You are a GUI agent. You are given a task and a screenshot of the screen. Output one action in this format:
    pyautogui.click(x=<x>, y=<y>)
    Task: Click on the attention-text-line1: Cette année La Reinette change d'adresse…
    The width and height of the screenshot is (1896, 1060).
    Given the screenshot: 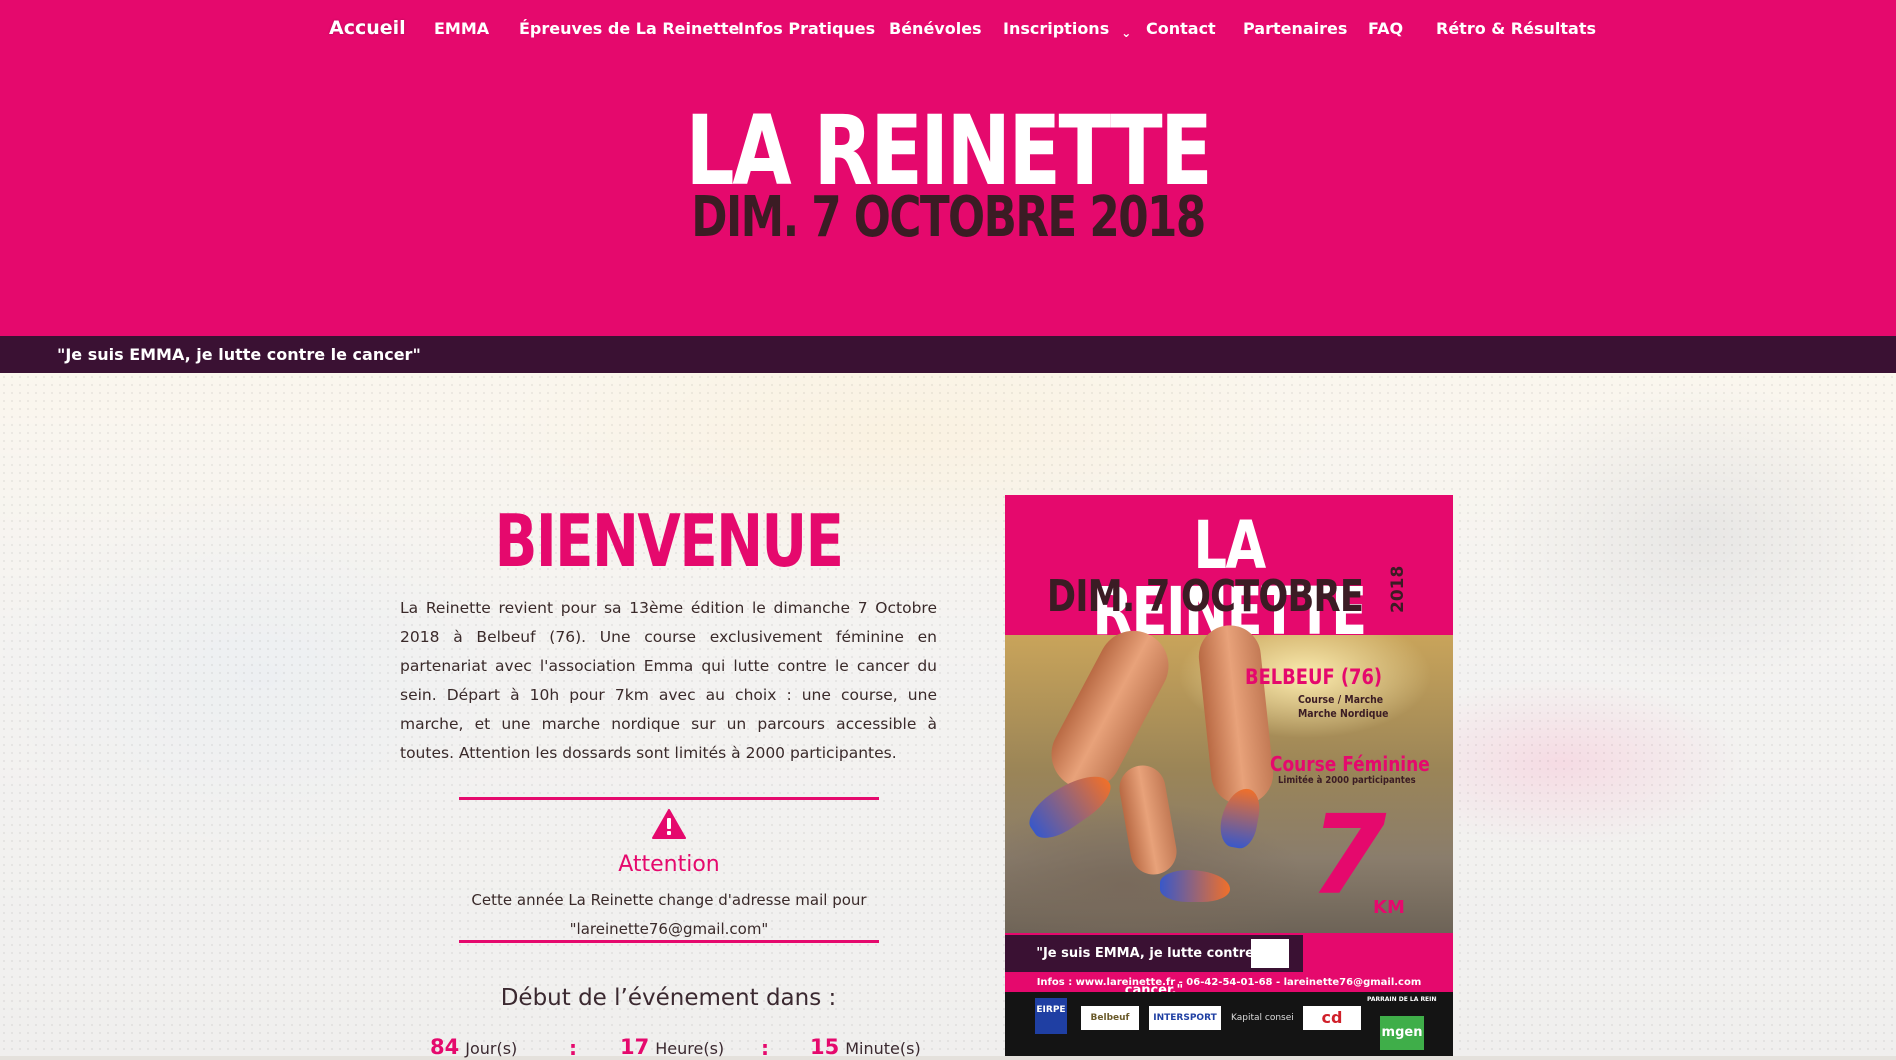 What is the action you would take?
    pyautogui.click(x=669, y=900)
    